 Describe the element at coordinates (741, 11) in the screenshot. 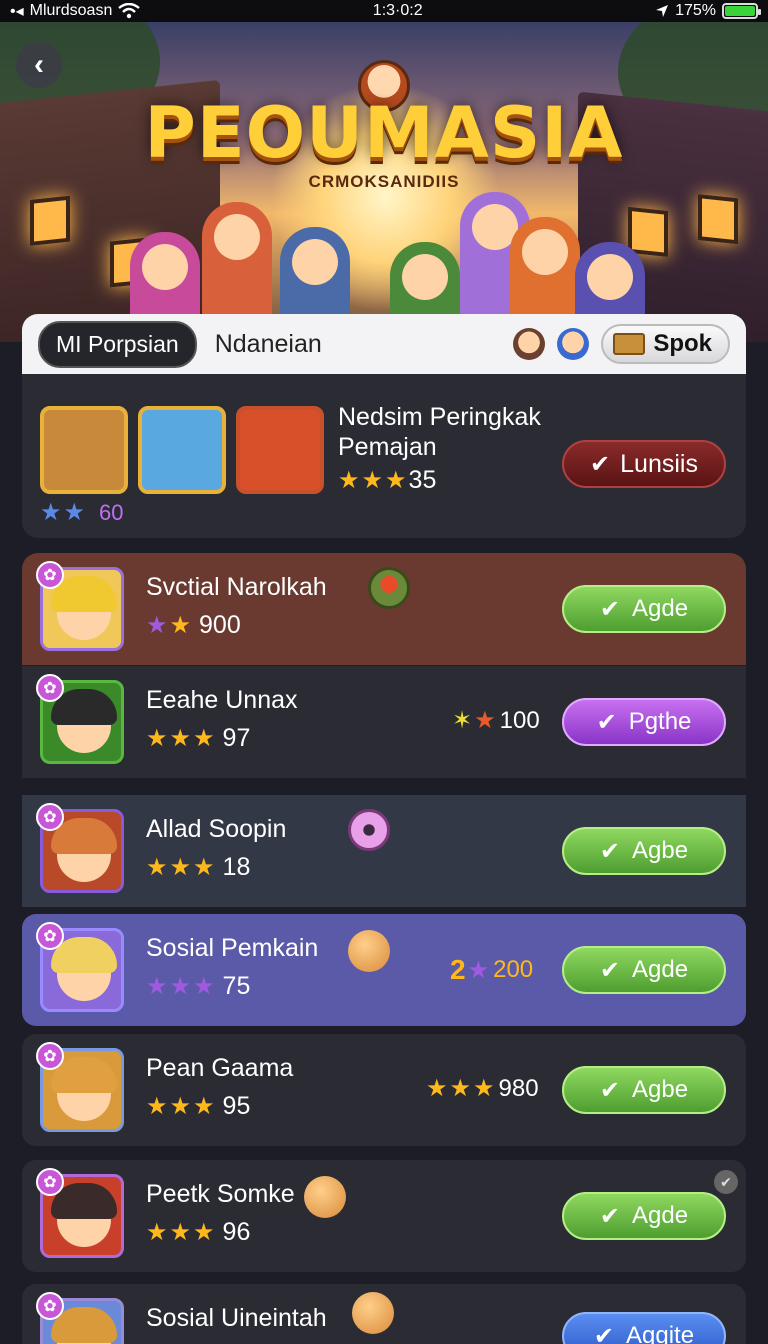

I see `battery-icon` at that location.